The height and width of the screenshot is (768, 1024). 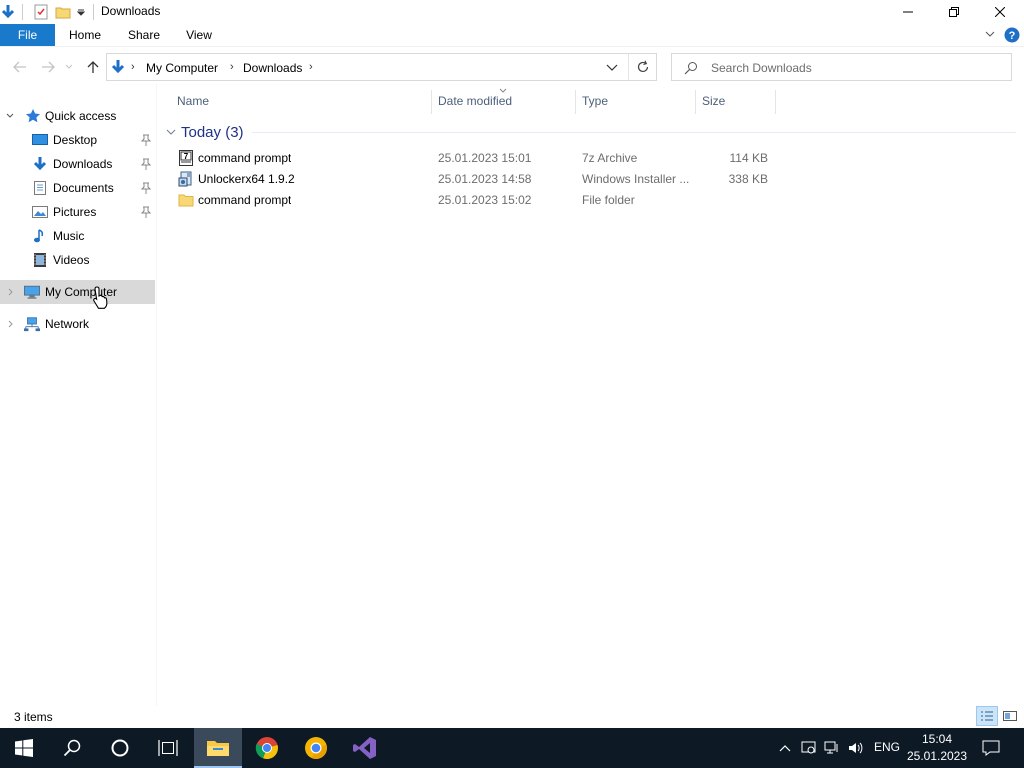 I want to click on sidebar-item-network: Network, so click(x=77, y=324).